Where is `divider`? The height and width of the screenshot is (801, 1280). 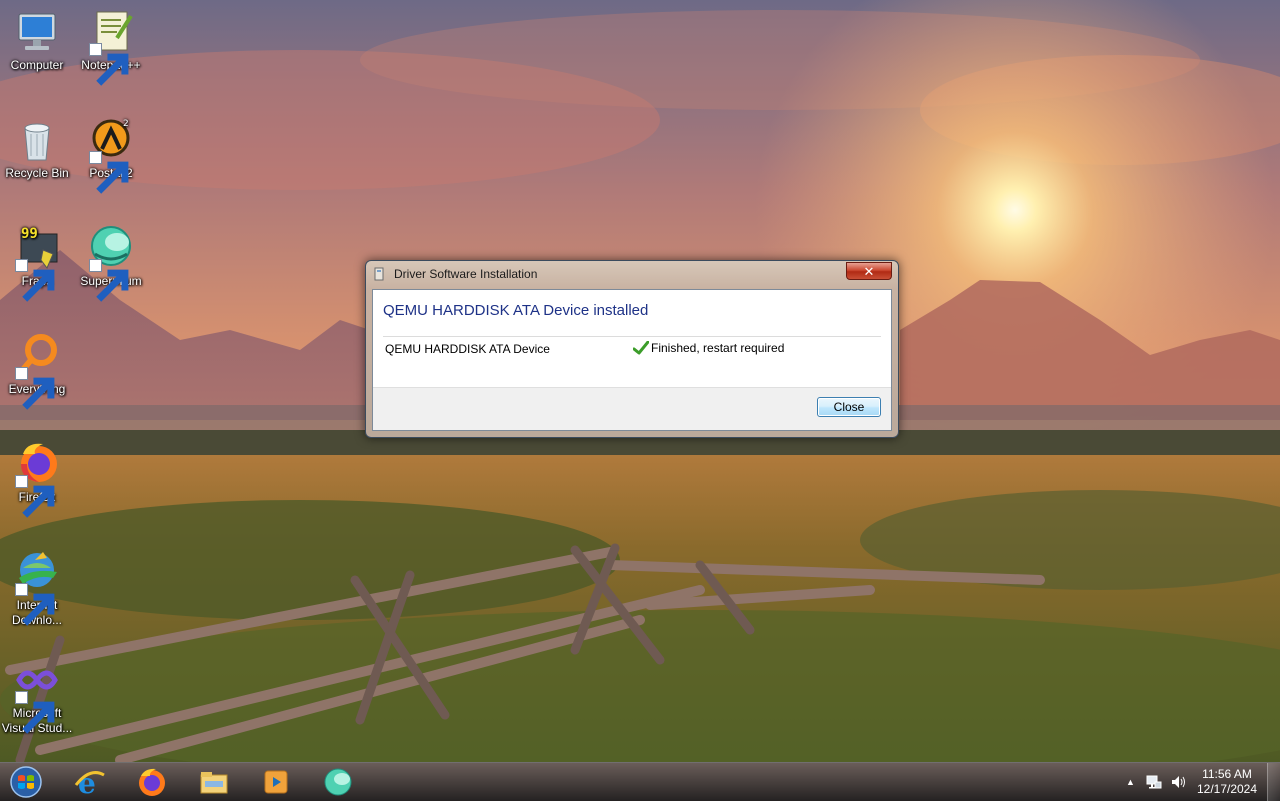 divider is located at coordinates (632, 336).